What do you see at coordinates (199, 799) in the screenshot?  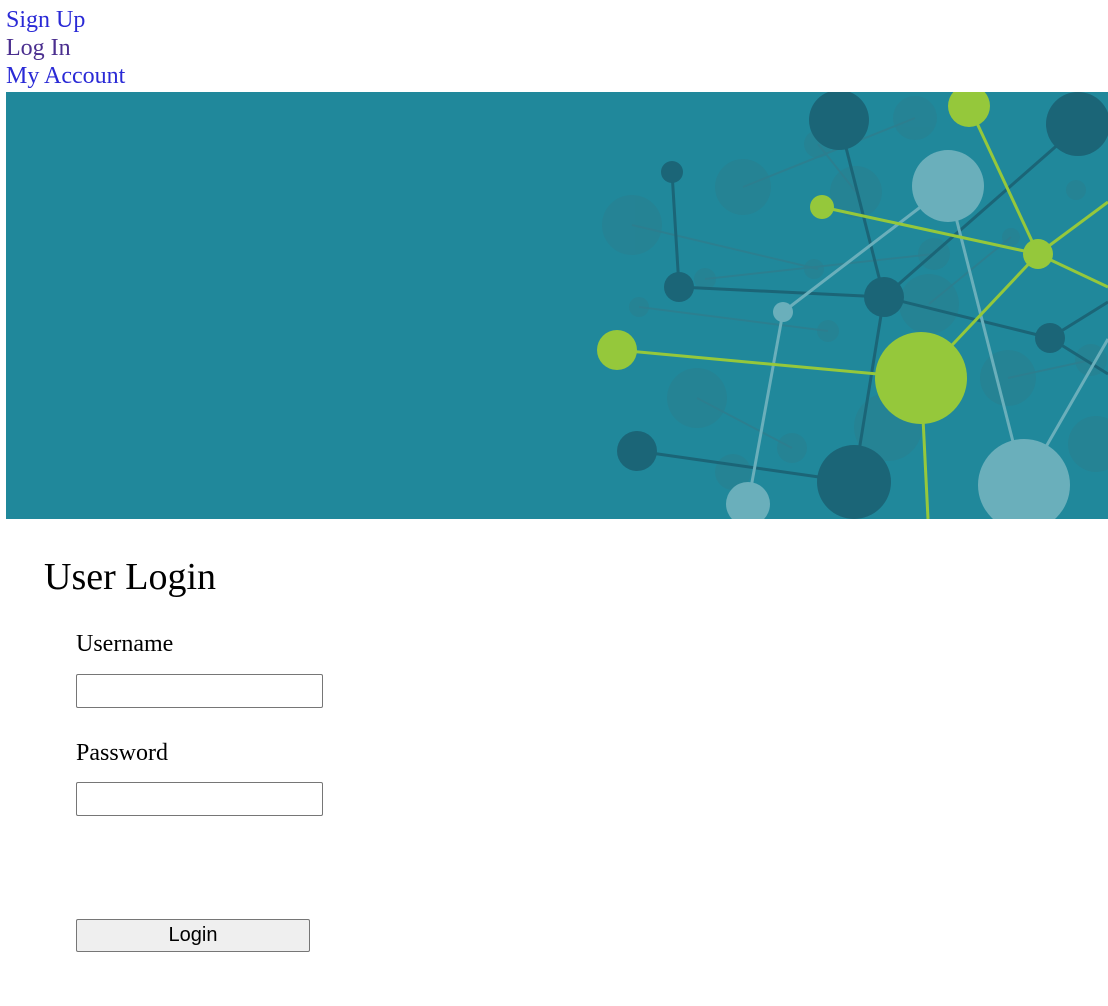 I see `password-input` at bounding box center [199, 799].